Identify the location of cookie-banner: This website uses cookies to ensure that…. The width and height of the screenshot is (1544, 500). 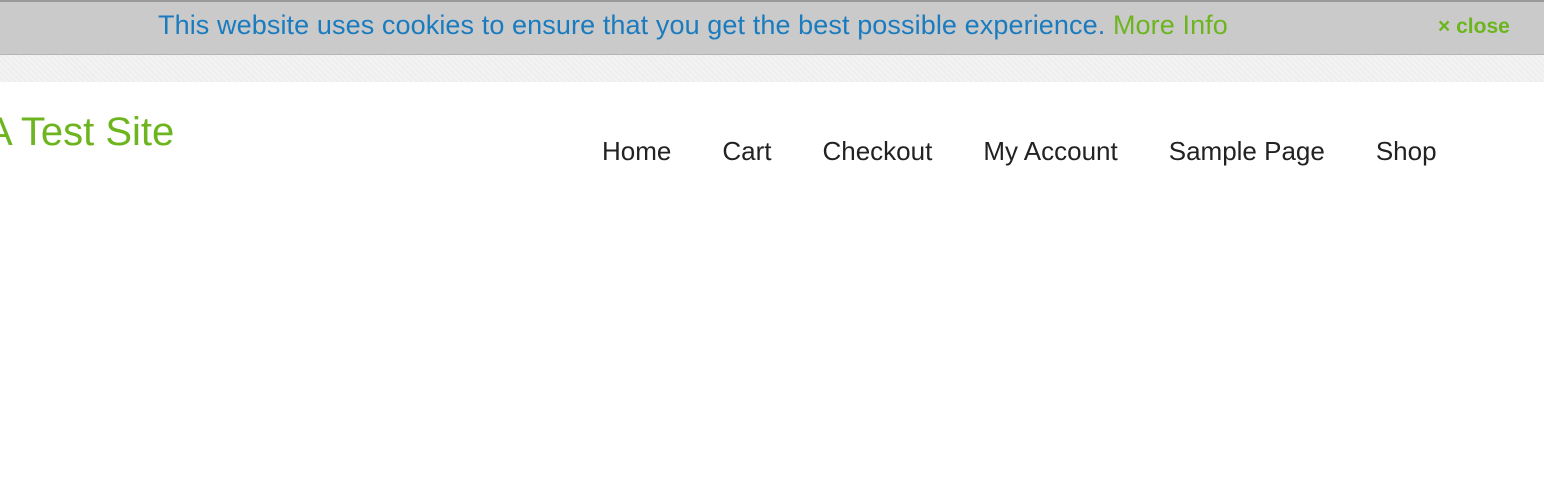
(772, 27).